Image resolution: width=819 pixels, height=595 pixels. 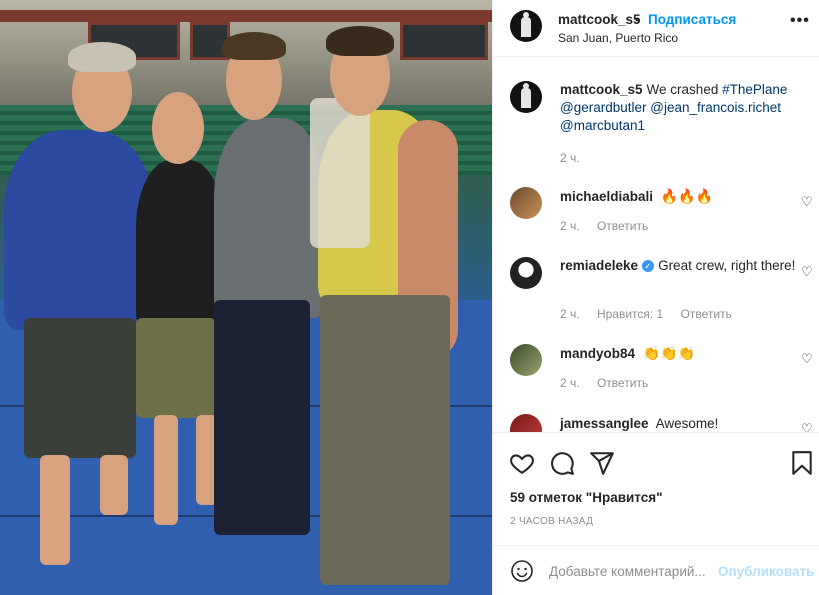 I want to click on like-heart-icon, so click(x=522, y=463).